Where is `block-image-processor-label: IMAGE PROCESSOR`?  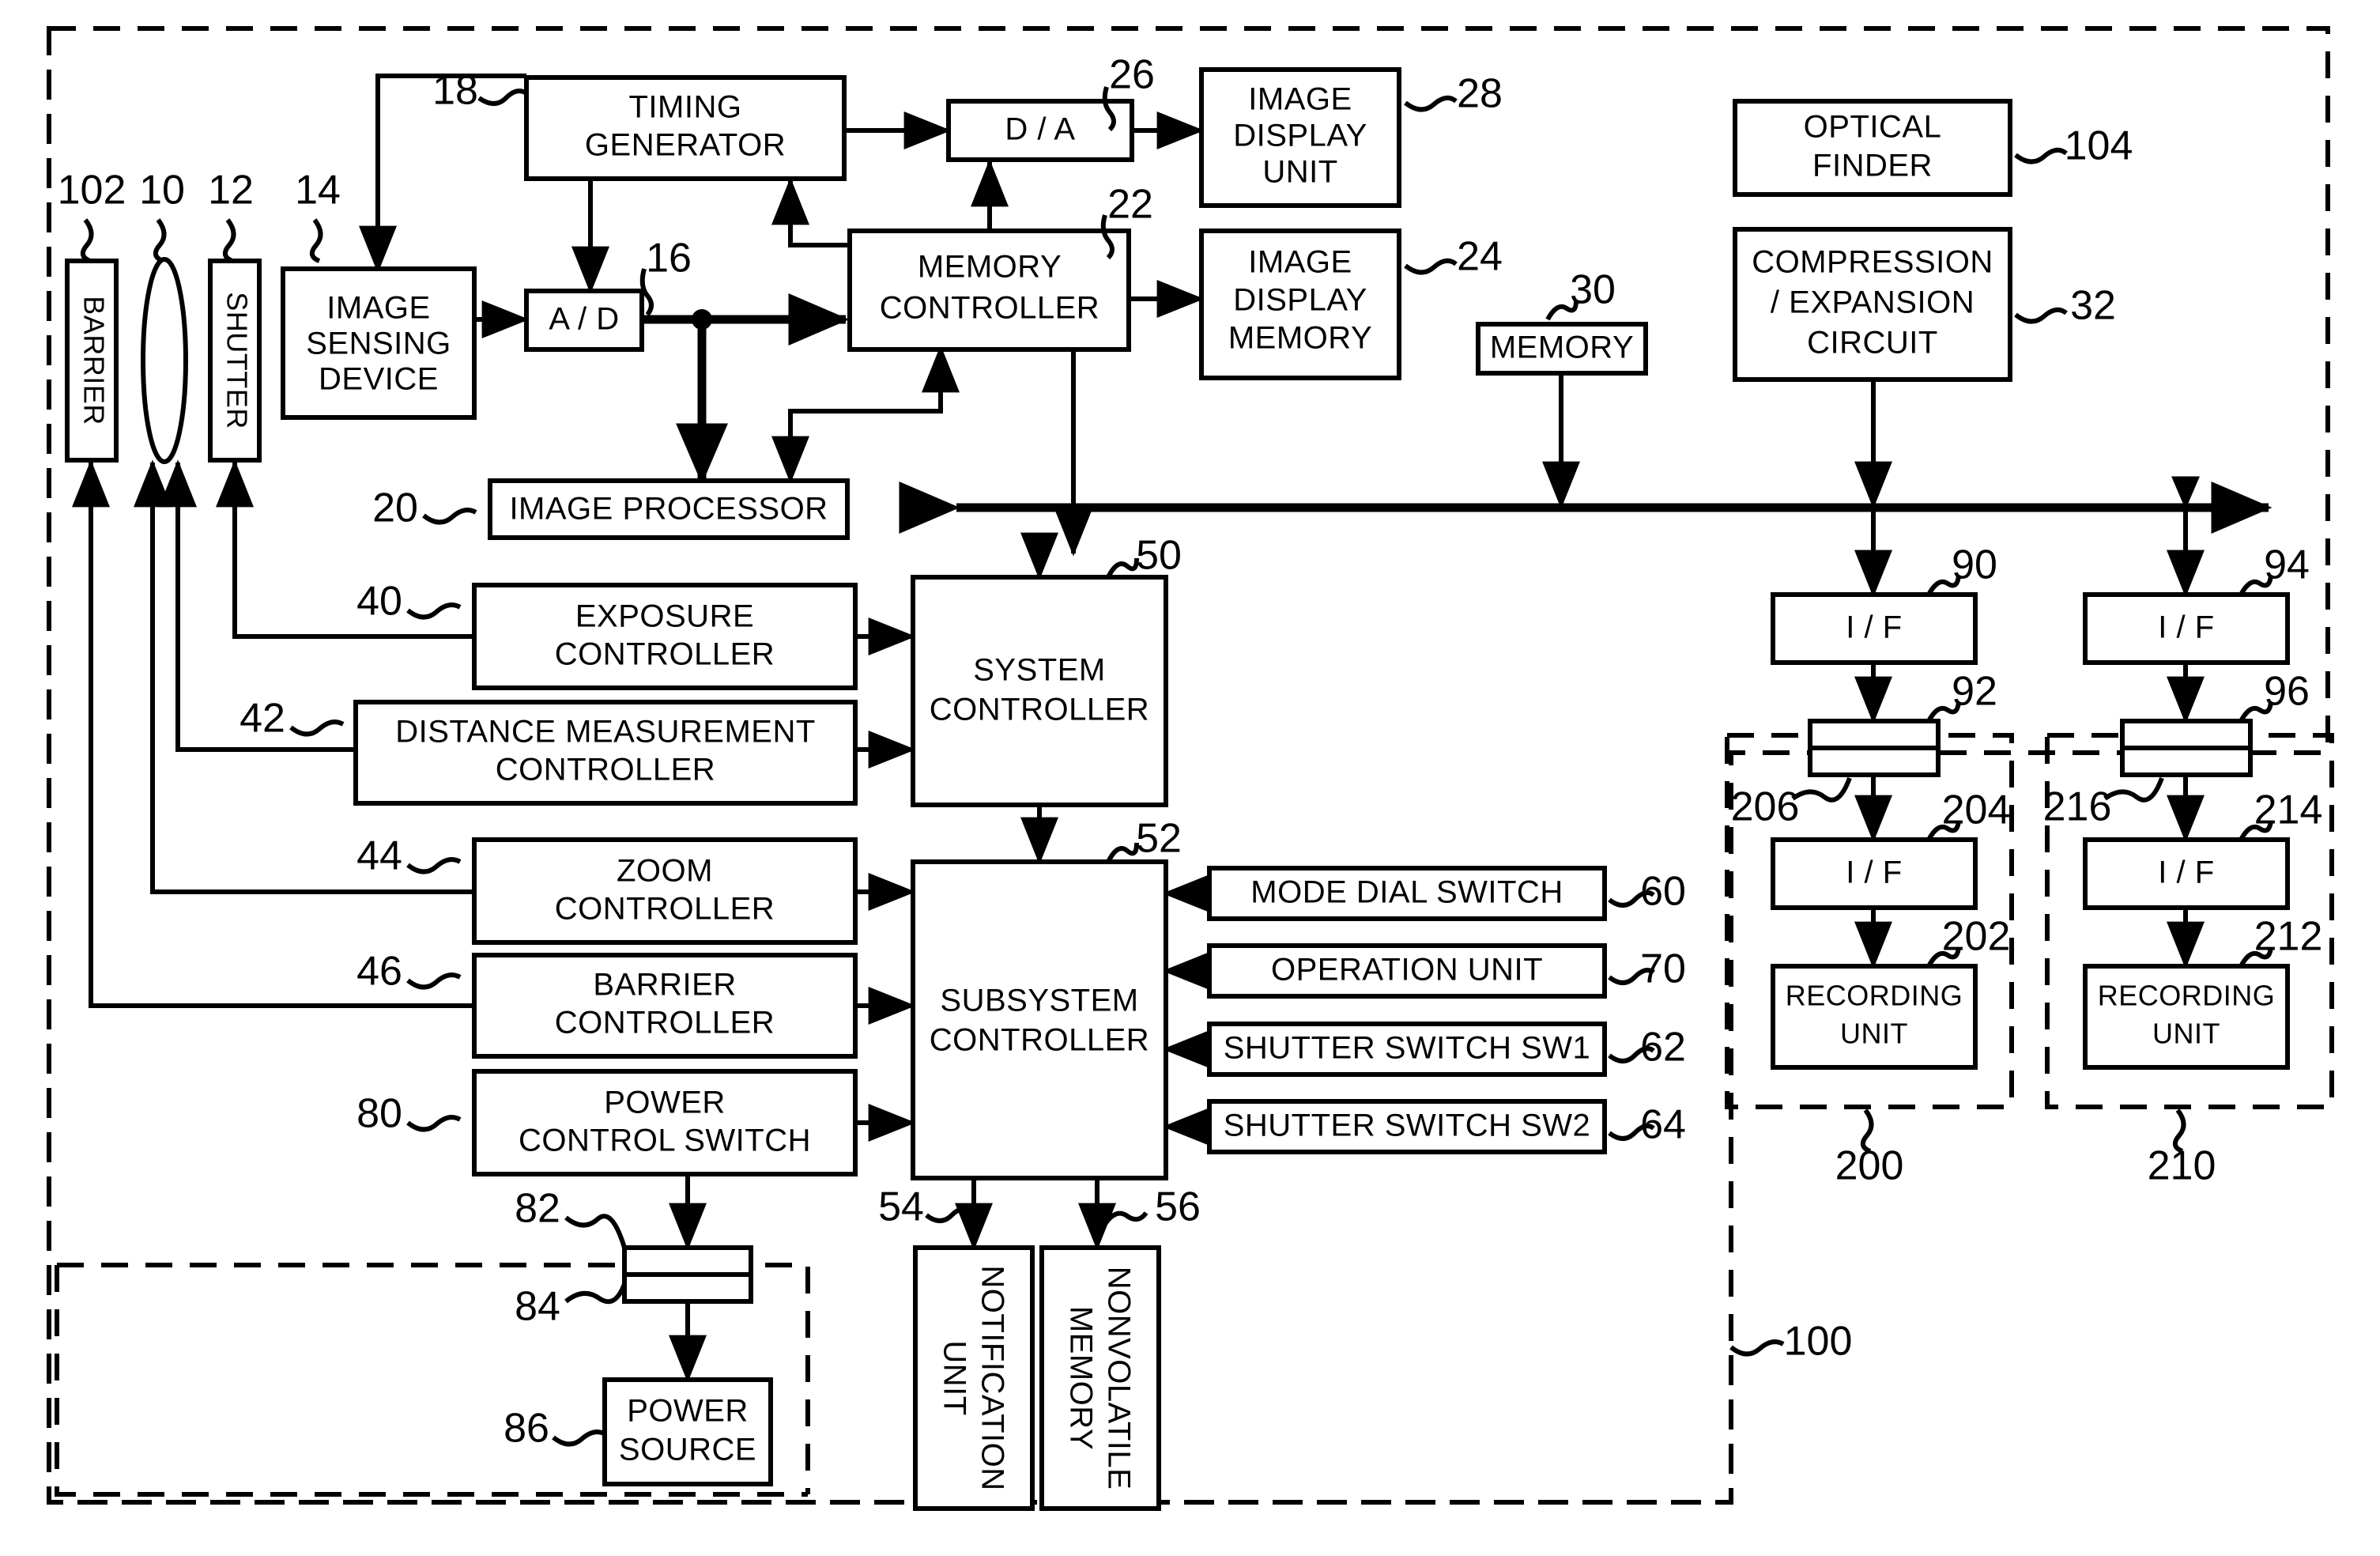
block-image-processor-label: IMAGE PROCESSOR is located at coordinates (668, 509).